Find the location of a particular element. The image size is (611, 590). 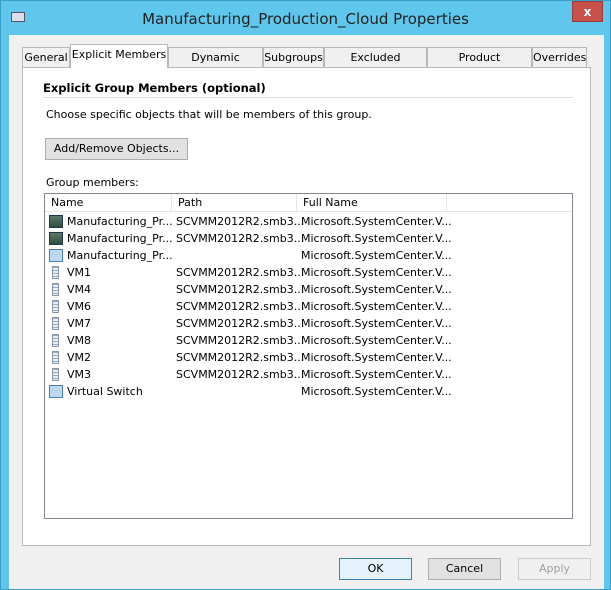

tab-subgroups: Subgroups is located at coordinates (293, 57).